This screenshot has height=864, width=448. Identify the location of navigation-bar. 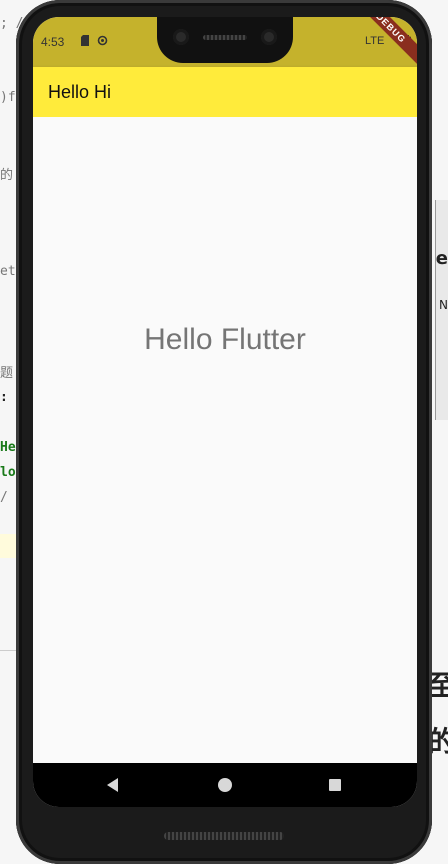
(225, 785).